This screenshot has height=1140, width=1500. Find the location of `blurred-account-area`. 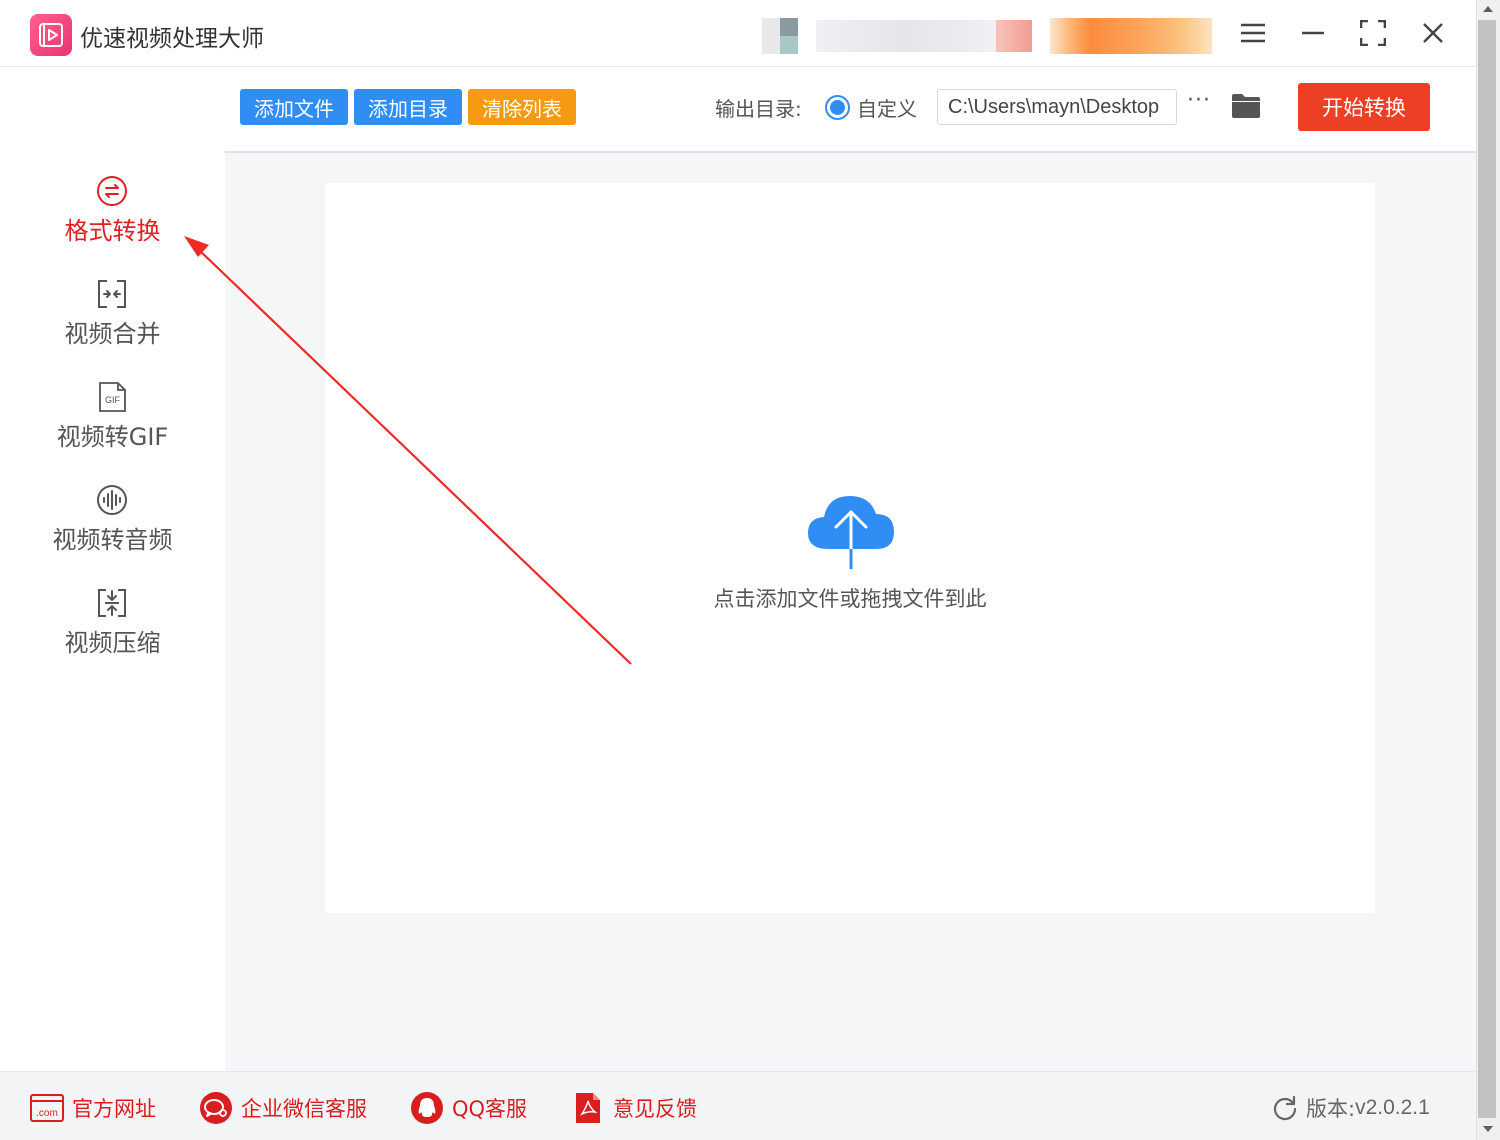

blurred-account-area is located at coordinates (897, 37).